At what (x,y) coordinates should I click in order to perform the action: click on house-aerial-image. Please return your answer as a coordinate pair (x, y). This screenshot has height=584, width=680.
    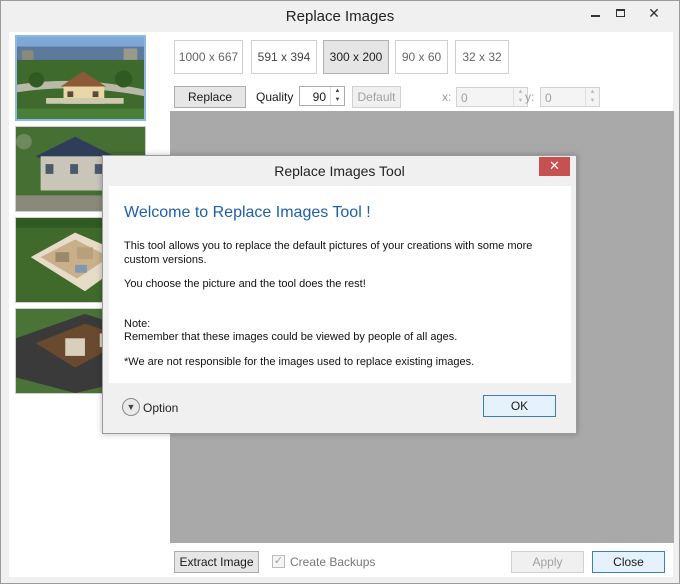
    Looking at the image, I should click on (80, 78).